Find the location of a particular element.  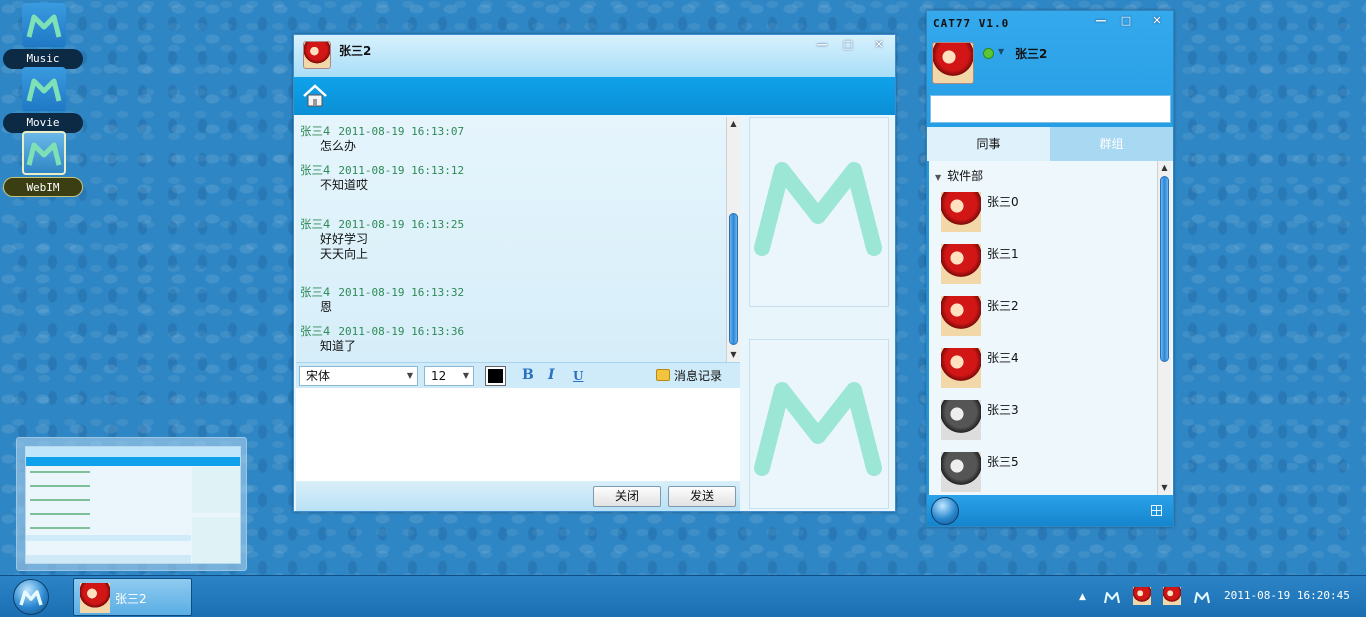

underline-button: U is located at coordinates (578, 376).